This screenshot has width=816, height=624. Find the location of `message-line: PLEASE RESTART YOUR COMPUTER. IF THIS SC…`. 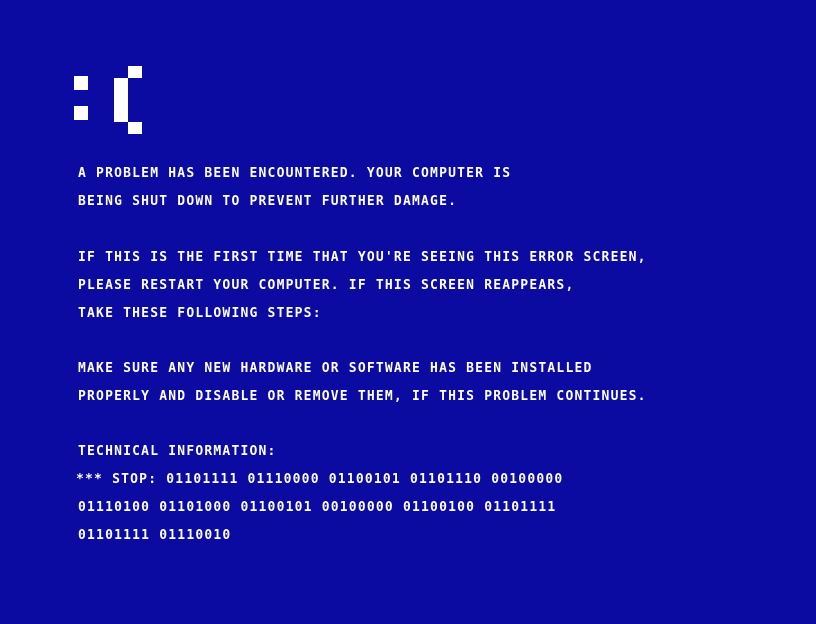

message-line: PLEASE RESTART YOUR COMPUTER. IF THIS SC… is located at coordinates (326, 285).